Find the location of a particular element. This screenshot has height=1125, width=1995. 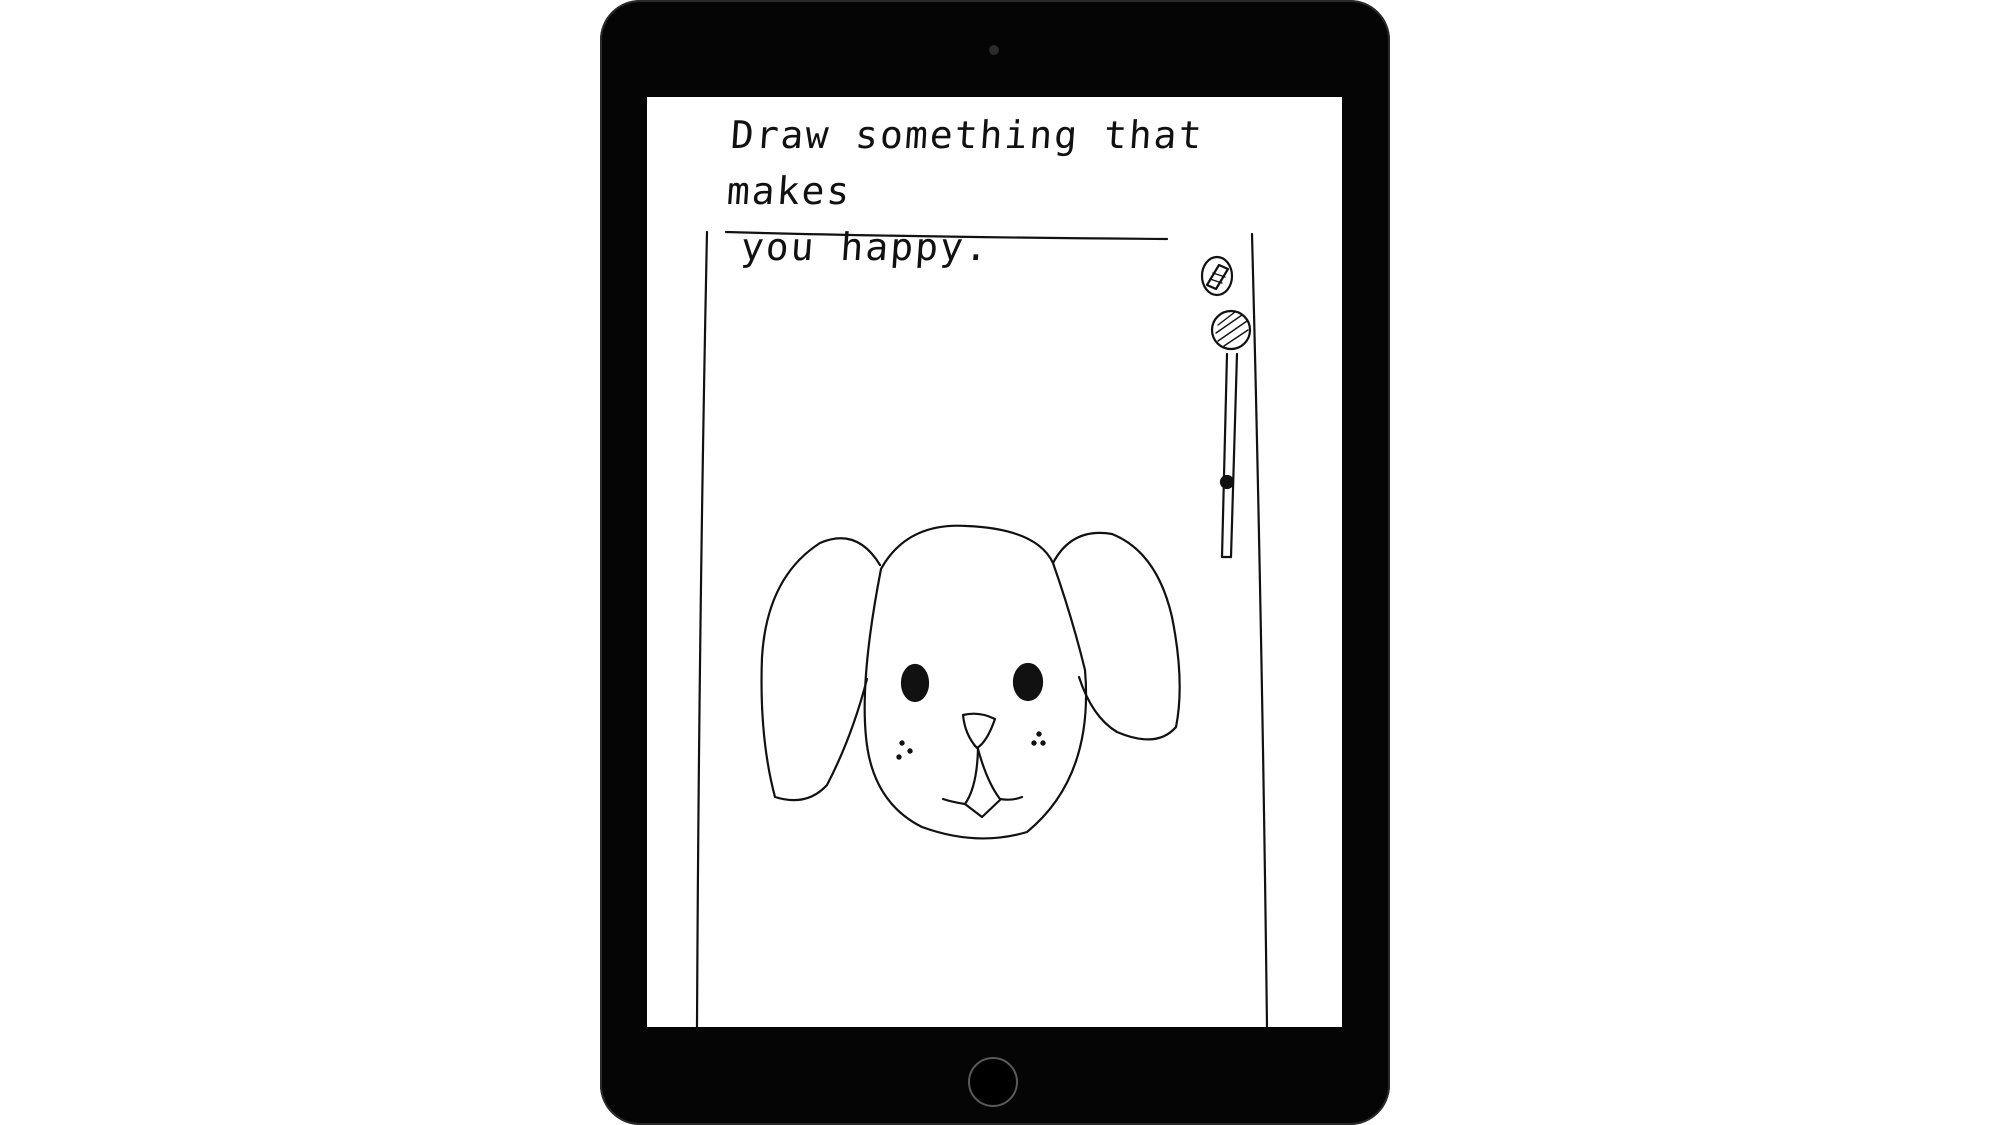

puppy-drawing is located at coordinates (970, 682).